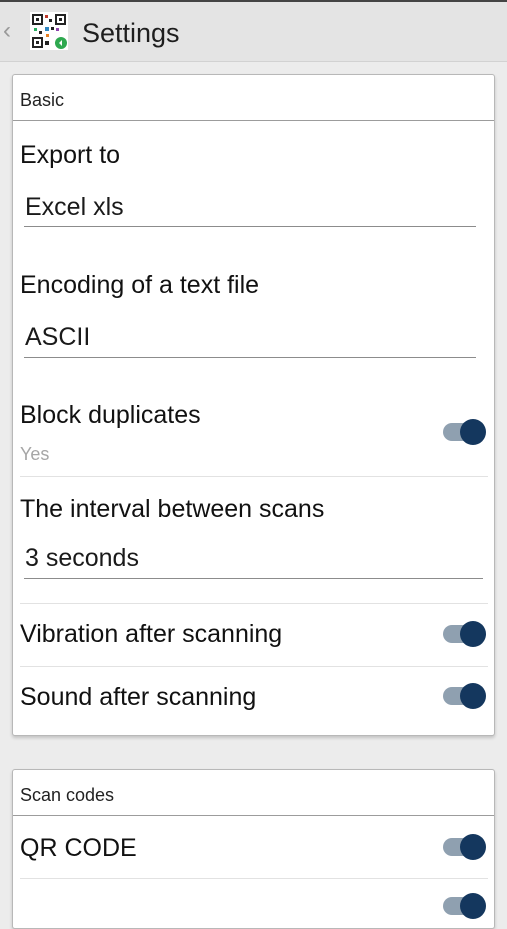  Describe the element at coordinates (253, 793) in the screenshot. I see `section-header-scan-codes: Scan codes` at that location.